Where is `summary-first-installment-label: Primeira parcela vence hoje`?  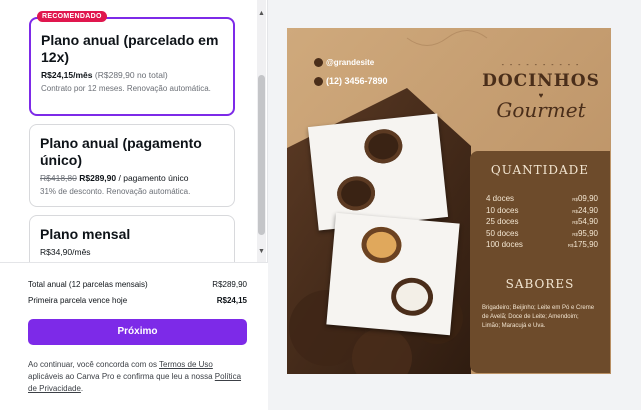
summary-first-installment-label: Primeira parcela vence hoje is located at coordinates (78, 300).